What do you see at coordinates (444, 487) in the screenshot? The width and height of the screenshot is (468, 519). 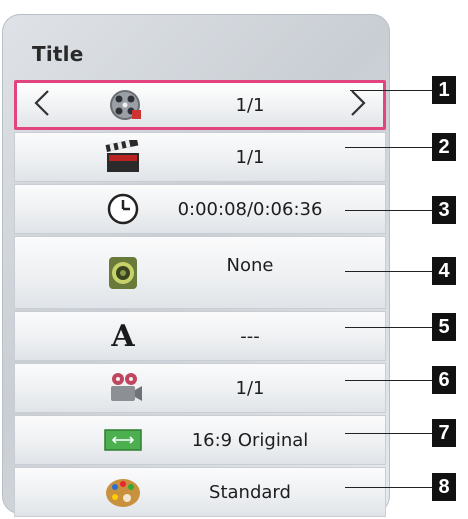 I see `callout-badge-8: 8` at bounding box center [444, 487].